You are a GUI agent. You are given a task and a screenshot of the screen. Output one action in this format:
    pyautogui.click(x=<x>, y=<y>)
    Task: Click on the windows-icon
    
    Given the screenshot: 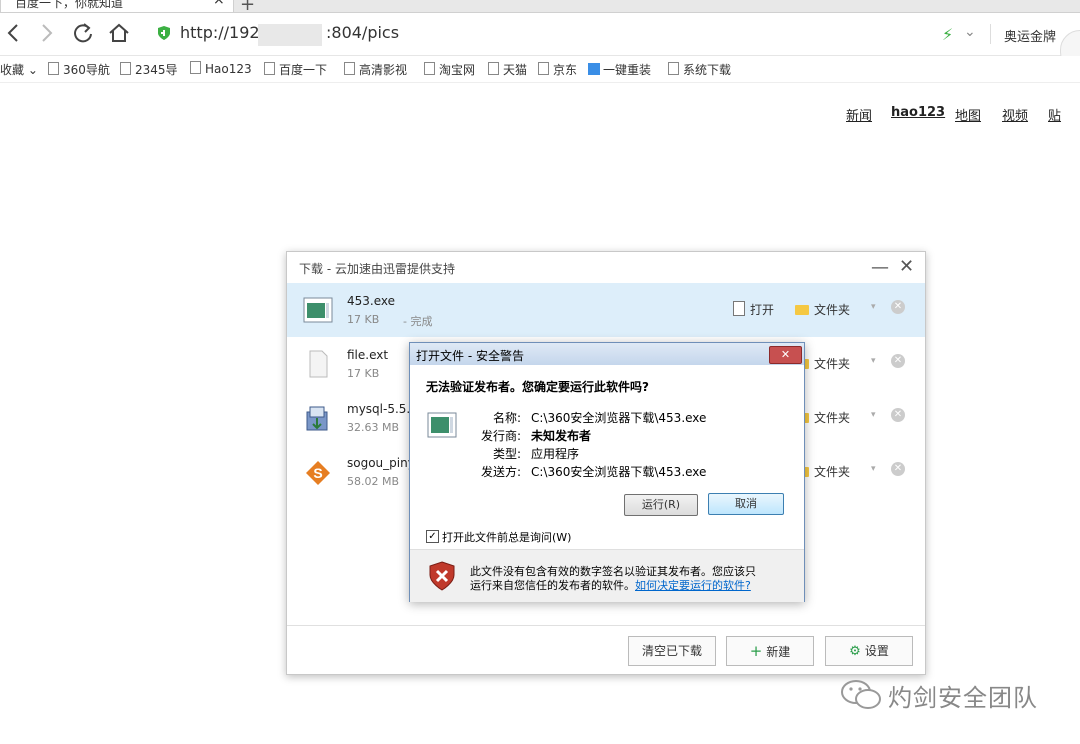 What is the action you would take?
    pyautogui.click(x=594, y=69)
    